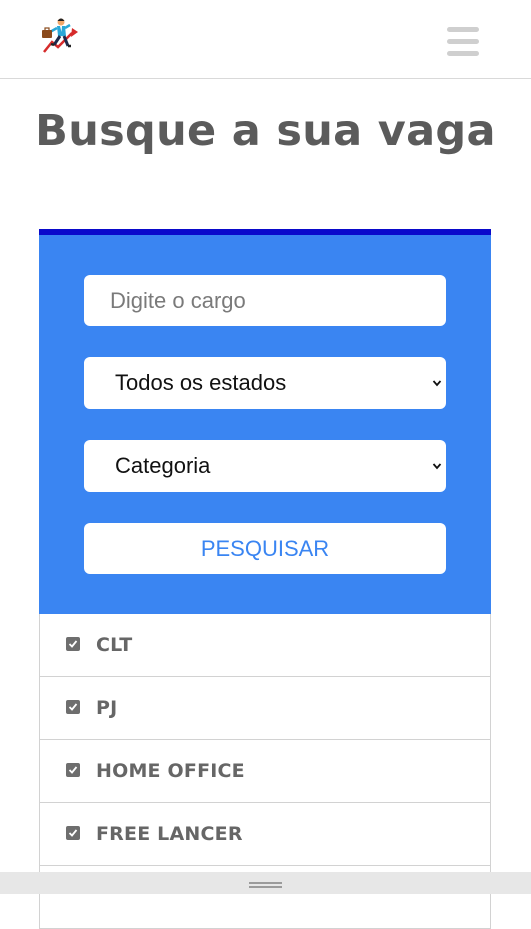 The image size is (531, 929). I want to click on estado-select: Todos os estados, so click(265, 383).